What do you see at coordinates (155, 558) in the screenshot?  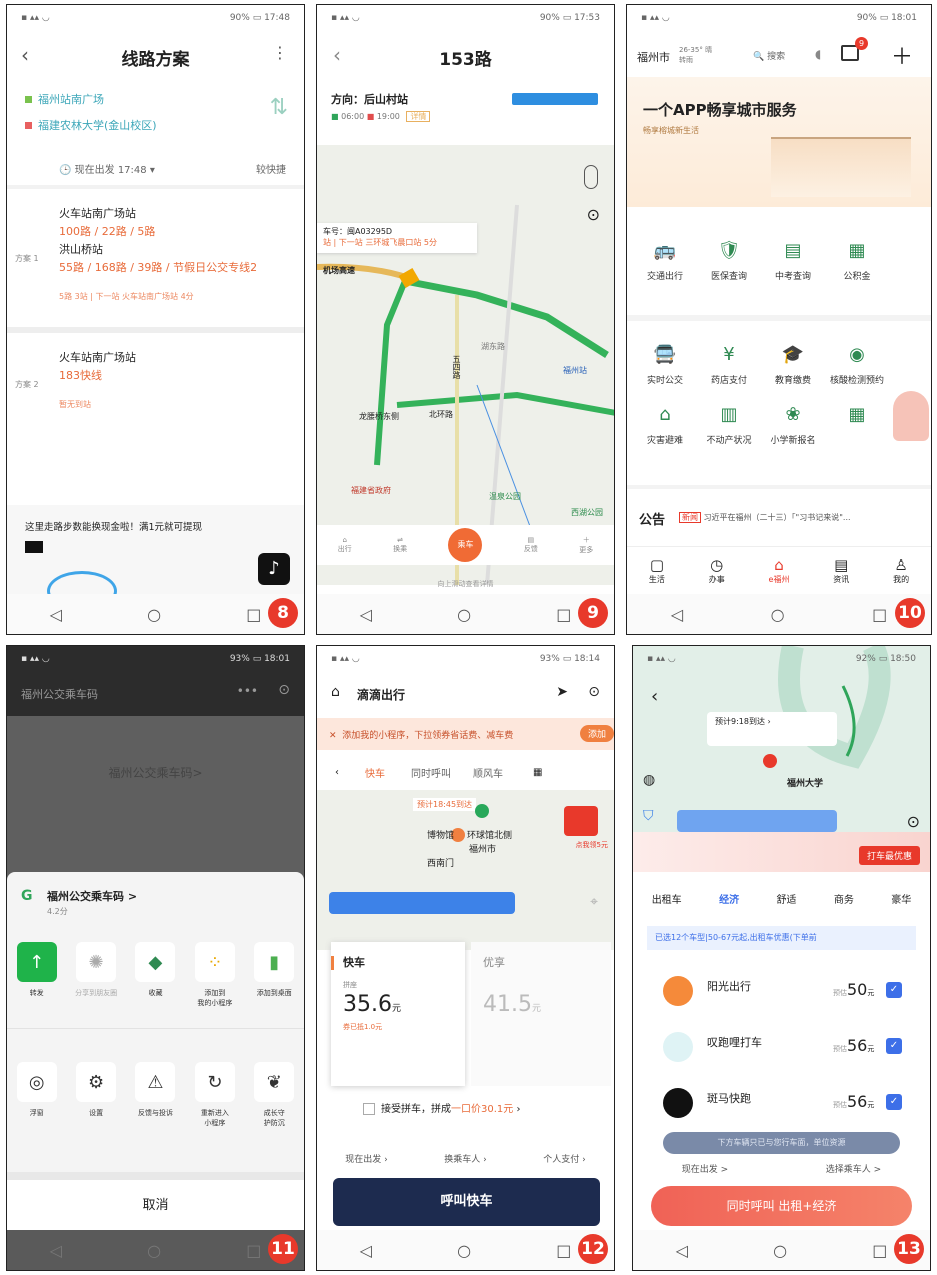 I see `ad-banner: 这里走路步数能换现金啦！满1元就可提现 ♪` at bounding box center [155, 558].